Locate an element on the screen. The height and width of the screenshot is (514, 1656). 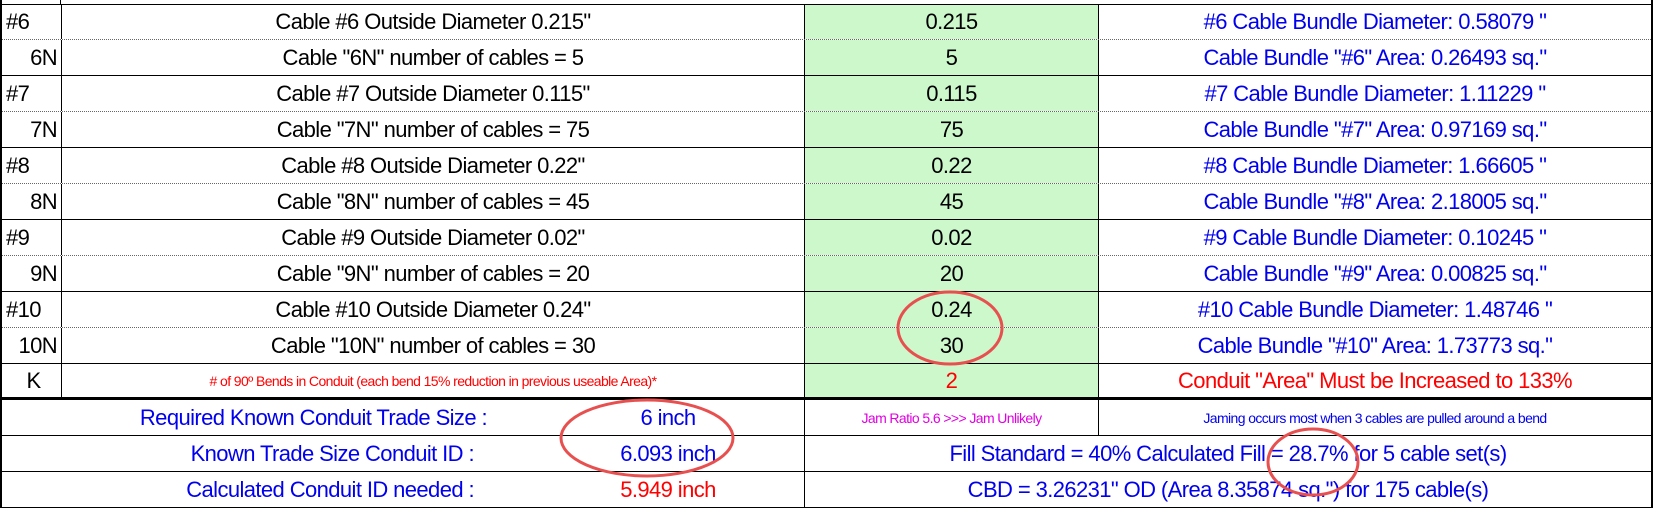
row-id: 9N is located at coordinates (32, 273).